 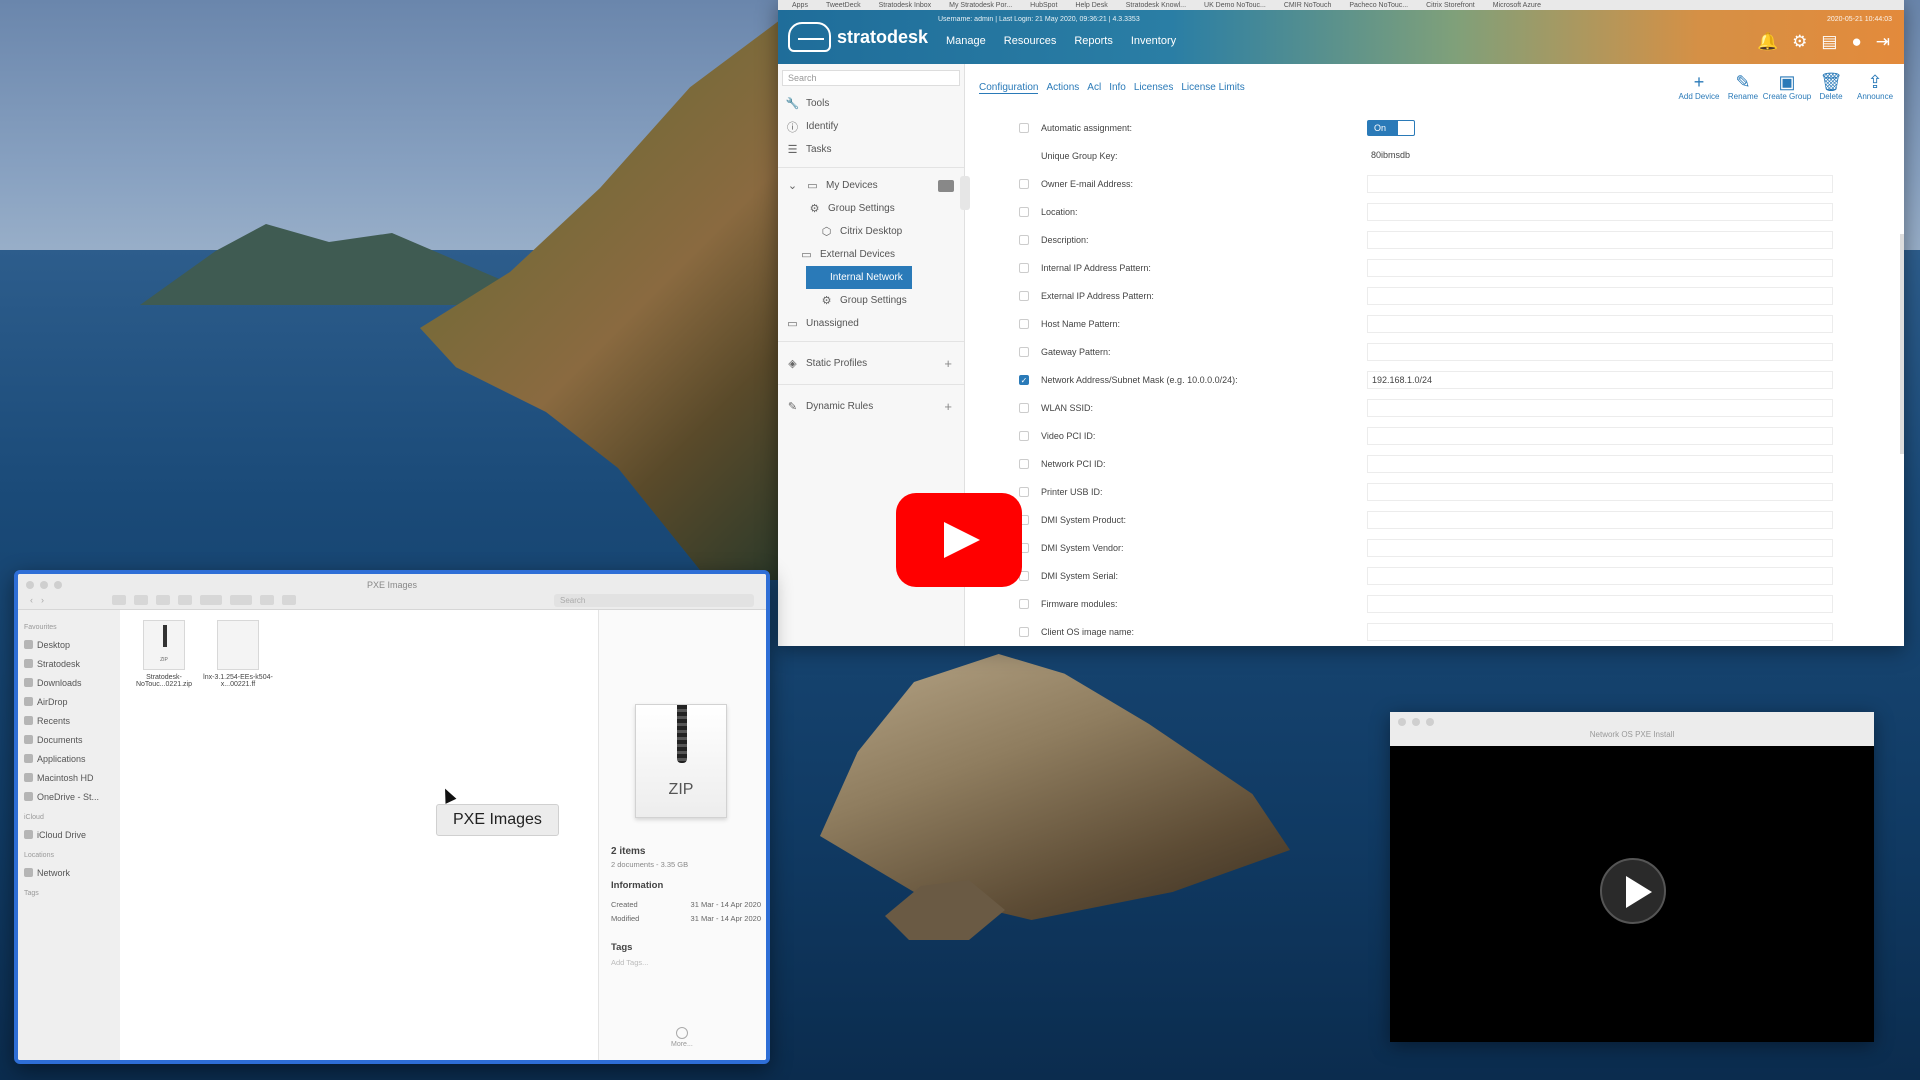 I want to click on owner-email-field, so click(x=1600, y=184).